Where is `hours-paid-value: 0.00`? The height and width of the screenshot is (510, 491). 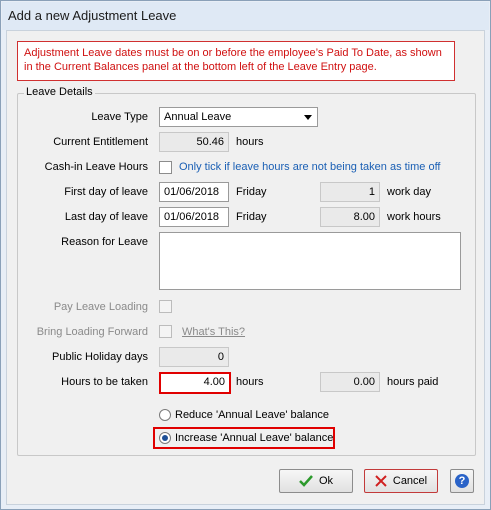 hours-paid-value: 0.00 is located at coordinates (350, 382).